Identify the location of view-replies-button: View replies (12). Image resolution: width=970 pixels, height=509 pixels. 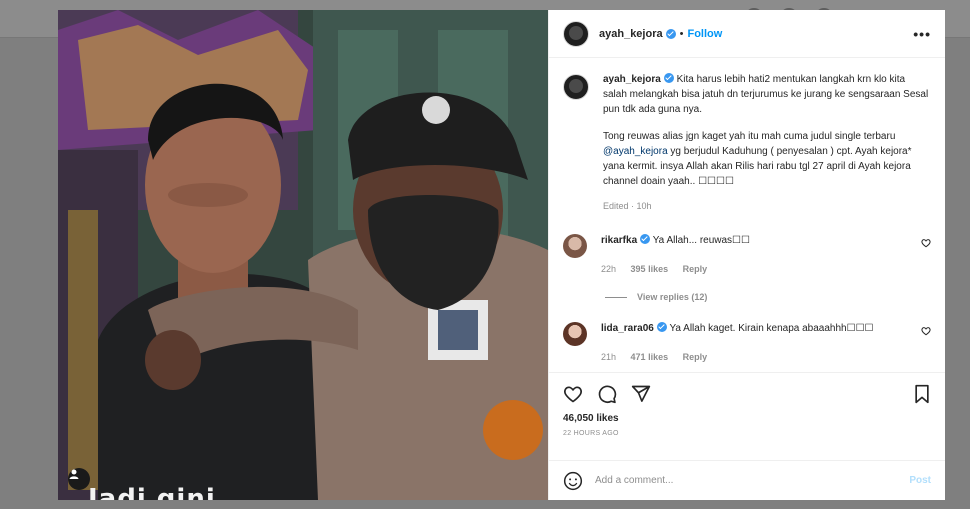
(768, 297).